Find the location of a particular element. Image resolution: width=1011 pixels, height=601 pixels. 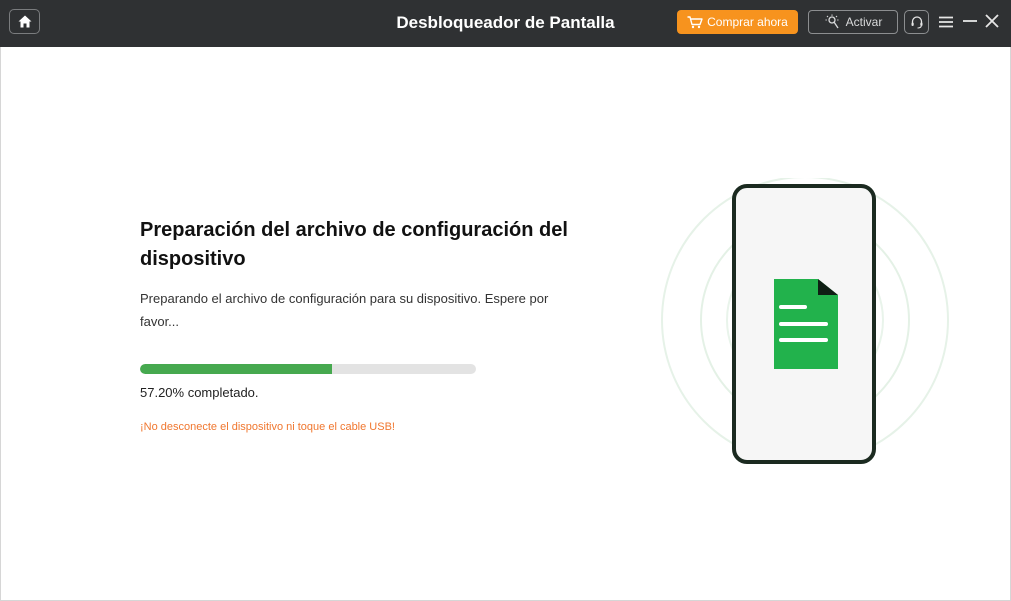

headset-icon is located at coordinates (916, 22).